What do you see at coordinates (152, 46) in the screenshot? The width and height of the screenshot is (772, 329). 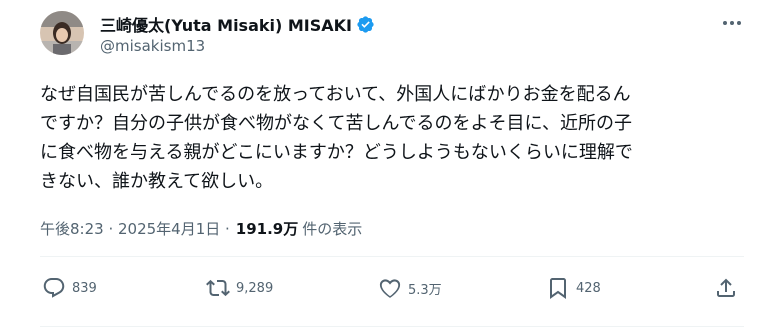 I see `author-handle: @misakism13` at bounding box center [152, 46].